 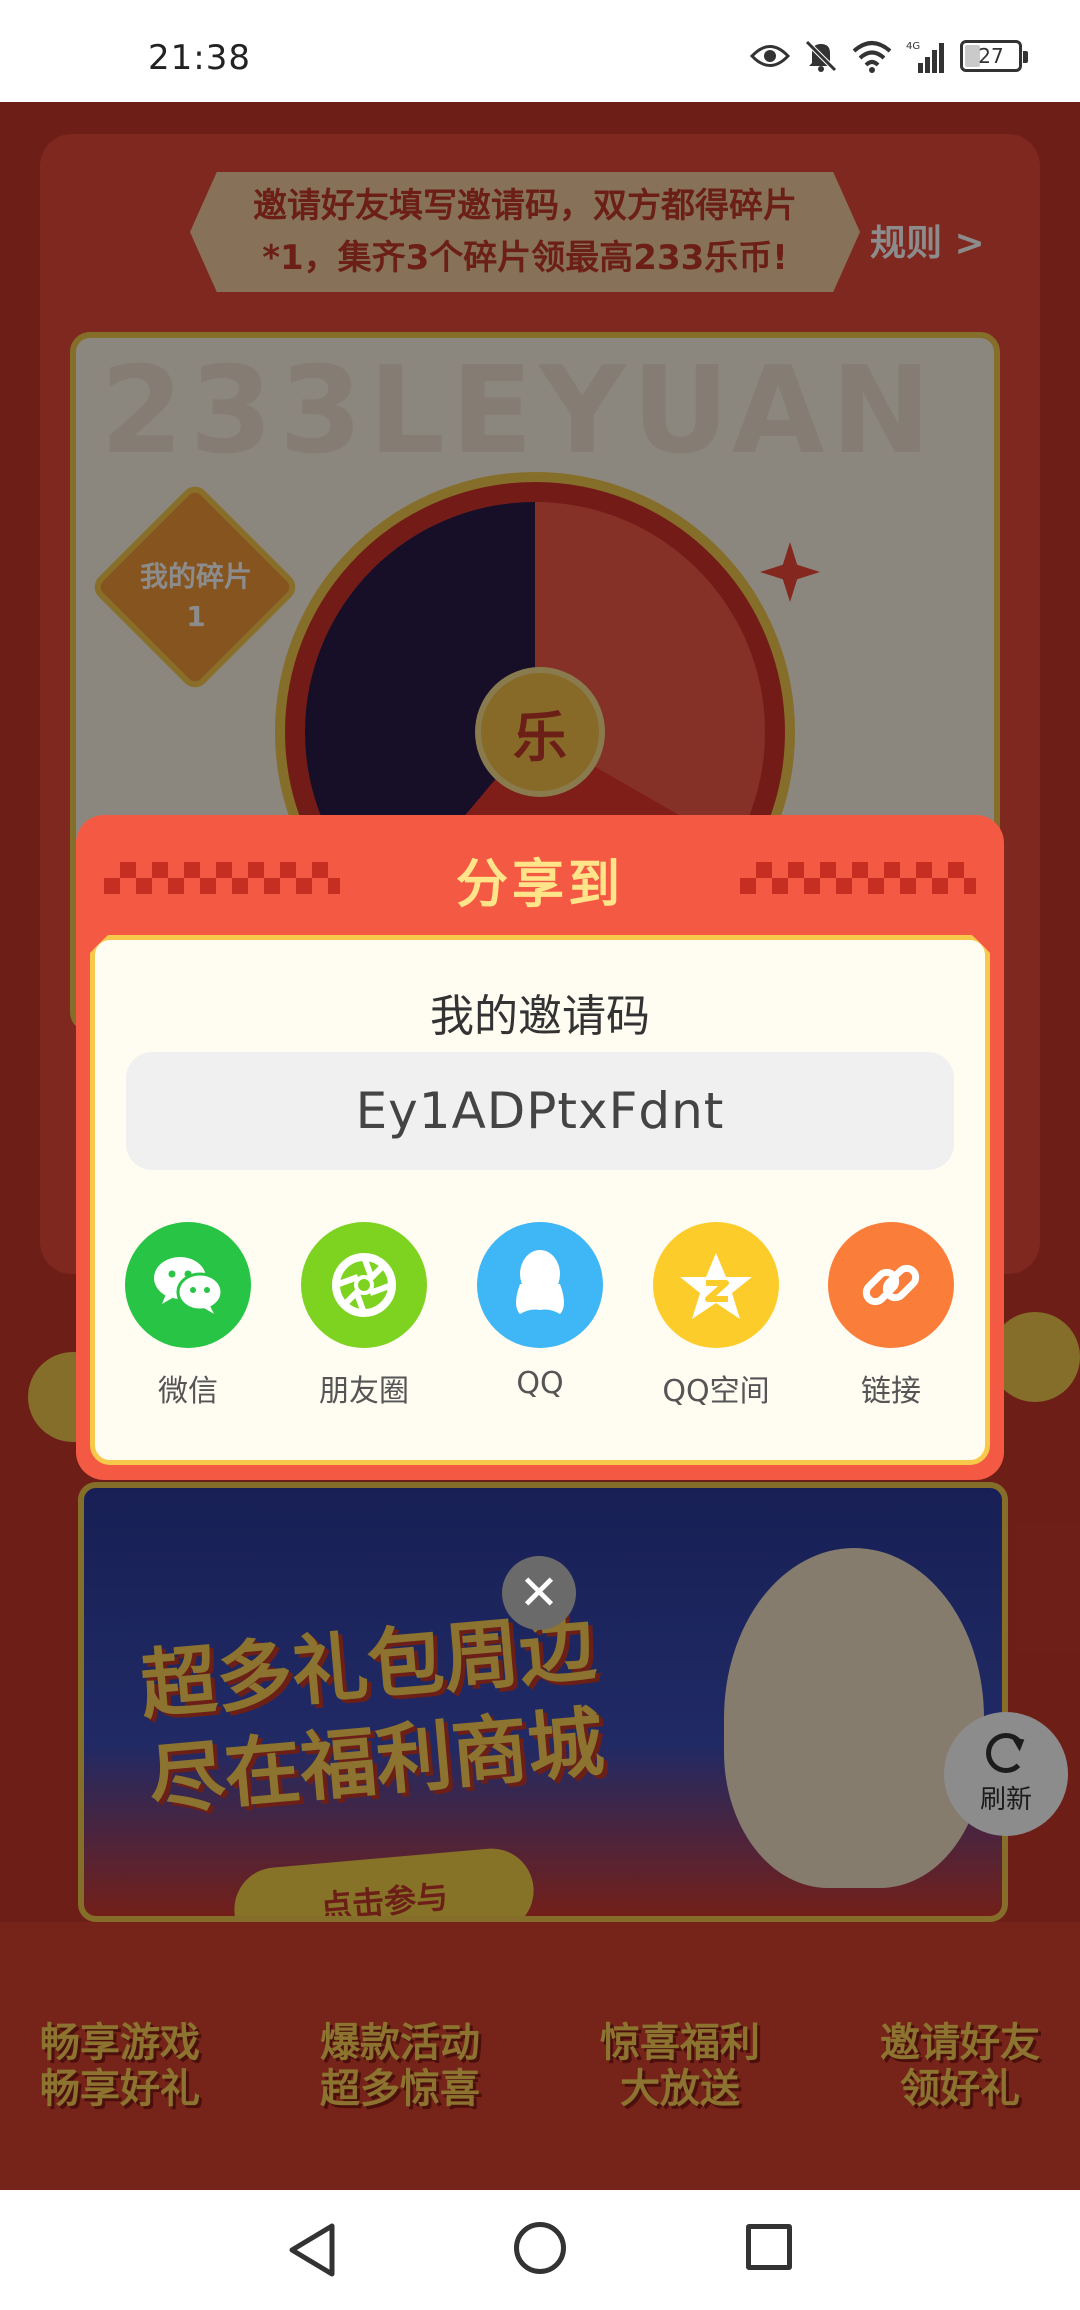 What do you see at coordinates (188, 1391) in the screenshot?
I see `share-label: 微信` at bounding box center [188, 1391].